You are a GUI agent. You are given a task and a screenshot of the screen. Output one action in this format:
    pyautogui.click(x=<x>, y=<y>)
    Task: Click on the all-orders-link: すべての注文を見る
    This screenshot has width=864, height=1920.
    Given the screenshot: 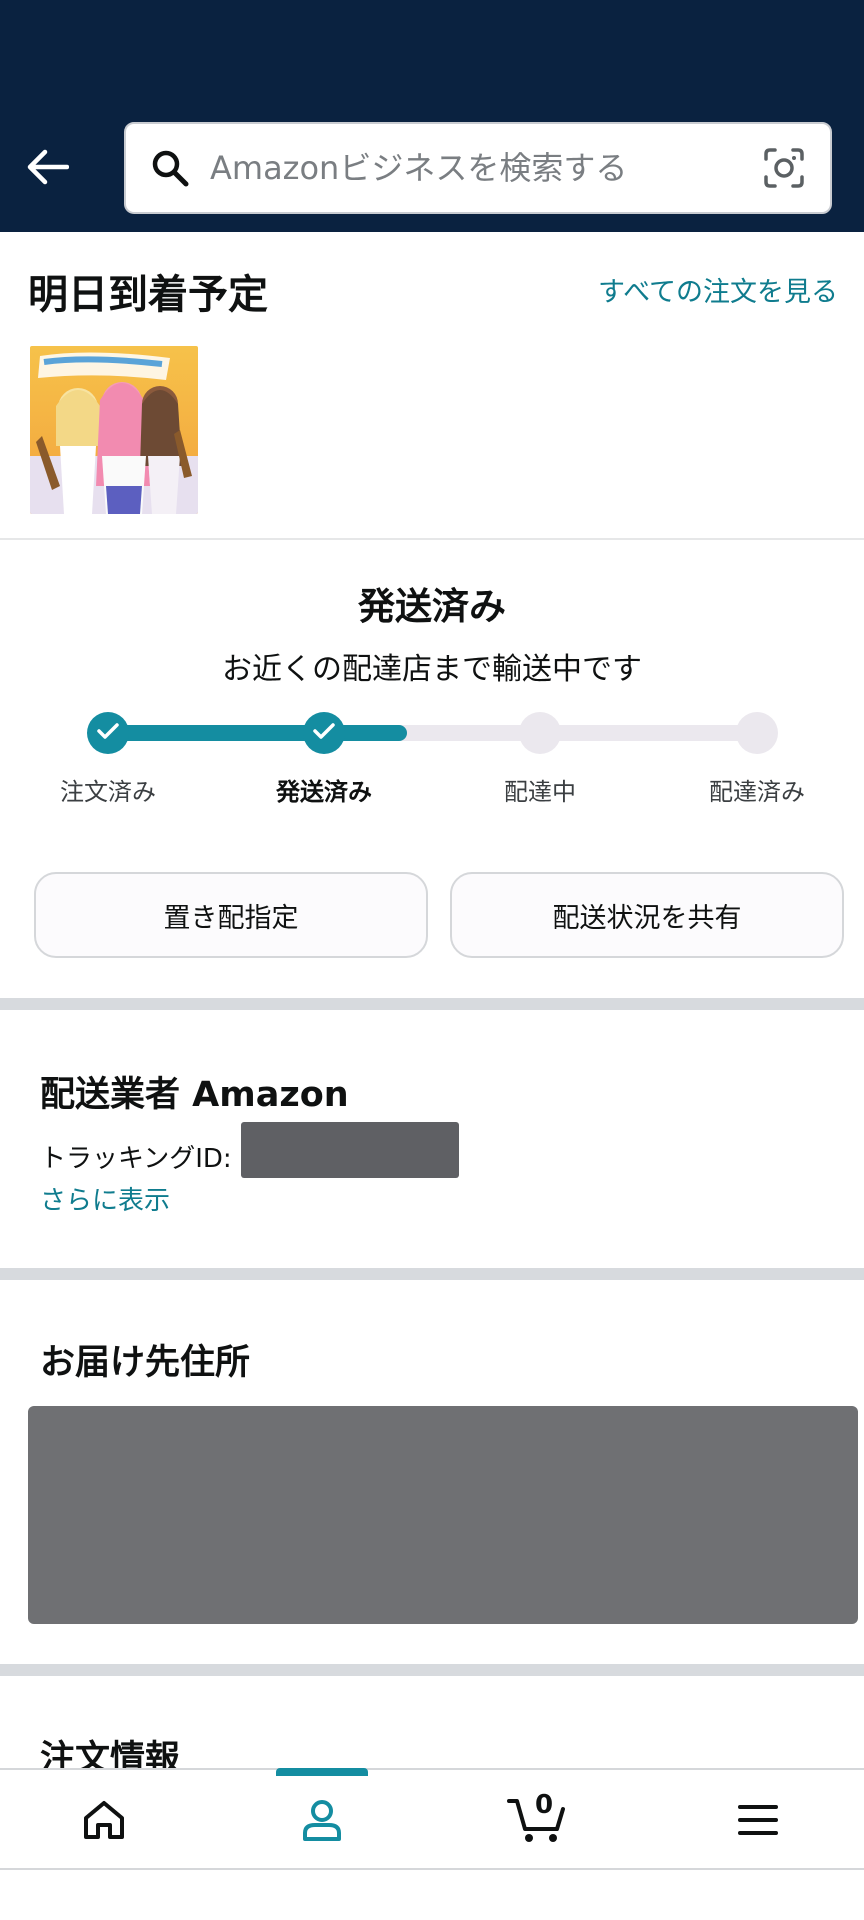 What is the action you would take?
    pyautogui.click(x=718, y=289)
    